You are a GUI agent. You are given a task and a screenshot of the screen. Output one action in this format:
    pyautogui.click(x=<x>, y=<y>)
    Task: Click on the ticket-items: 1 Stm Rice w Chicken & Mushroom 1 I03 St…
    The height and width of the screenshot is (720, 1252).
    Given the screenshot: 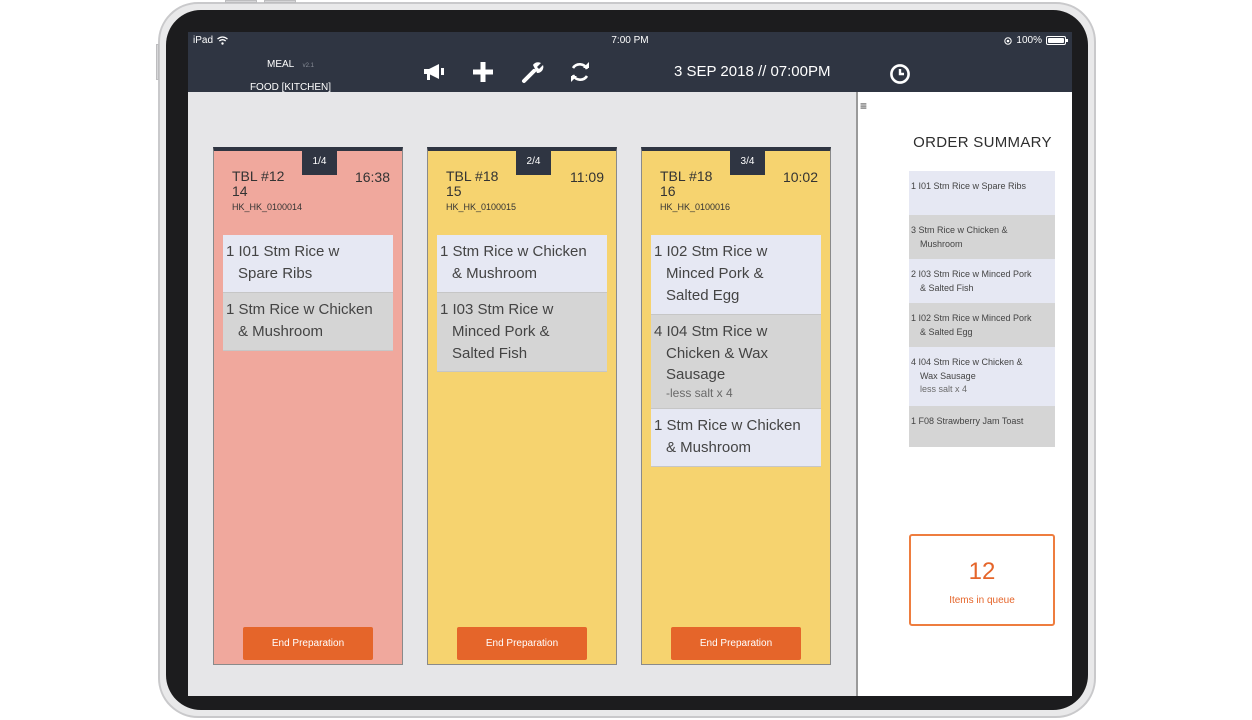 What is the action you would take?
    pyautogui.click(x=522, y=304)
    